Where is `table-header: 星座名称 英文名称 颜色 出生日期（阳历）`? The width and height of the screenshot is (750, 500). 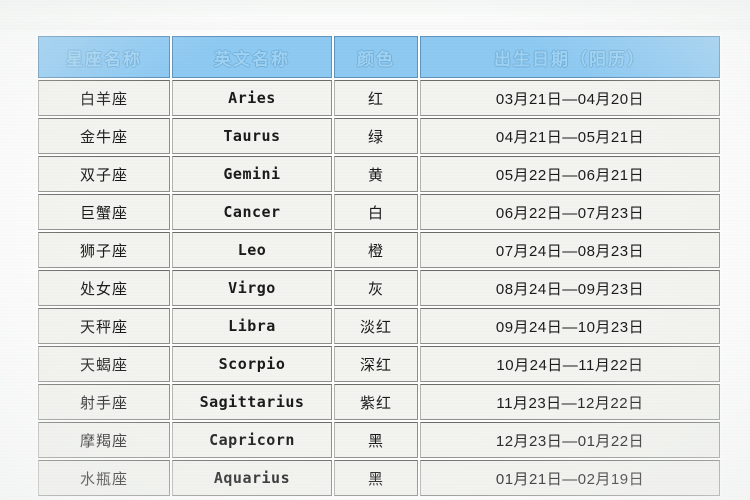
table-header: 星座名称 英文名称 颜色 出生日期（阳历） is located at coordinates (379, 57).